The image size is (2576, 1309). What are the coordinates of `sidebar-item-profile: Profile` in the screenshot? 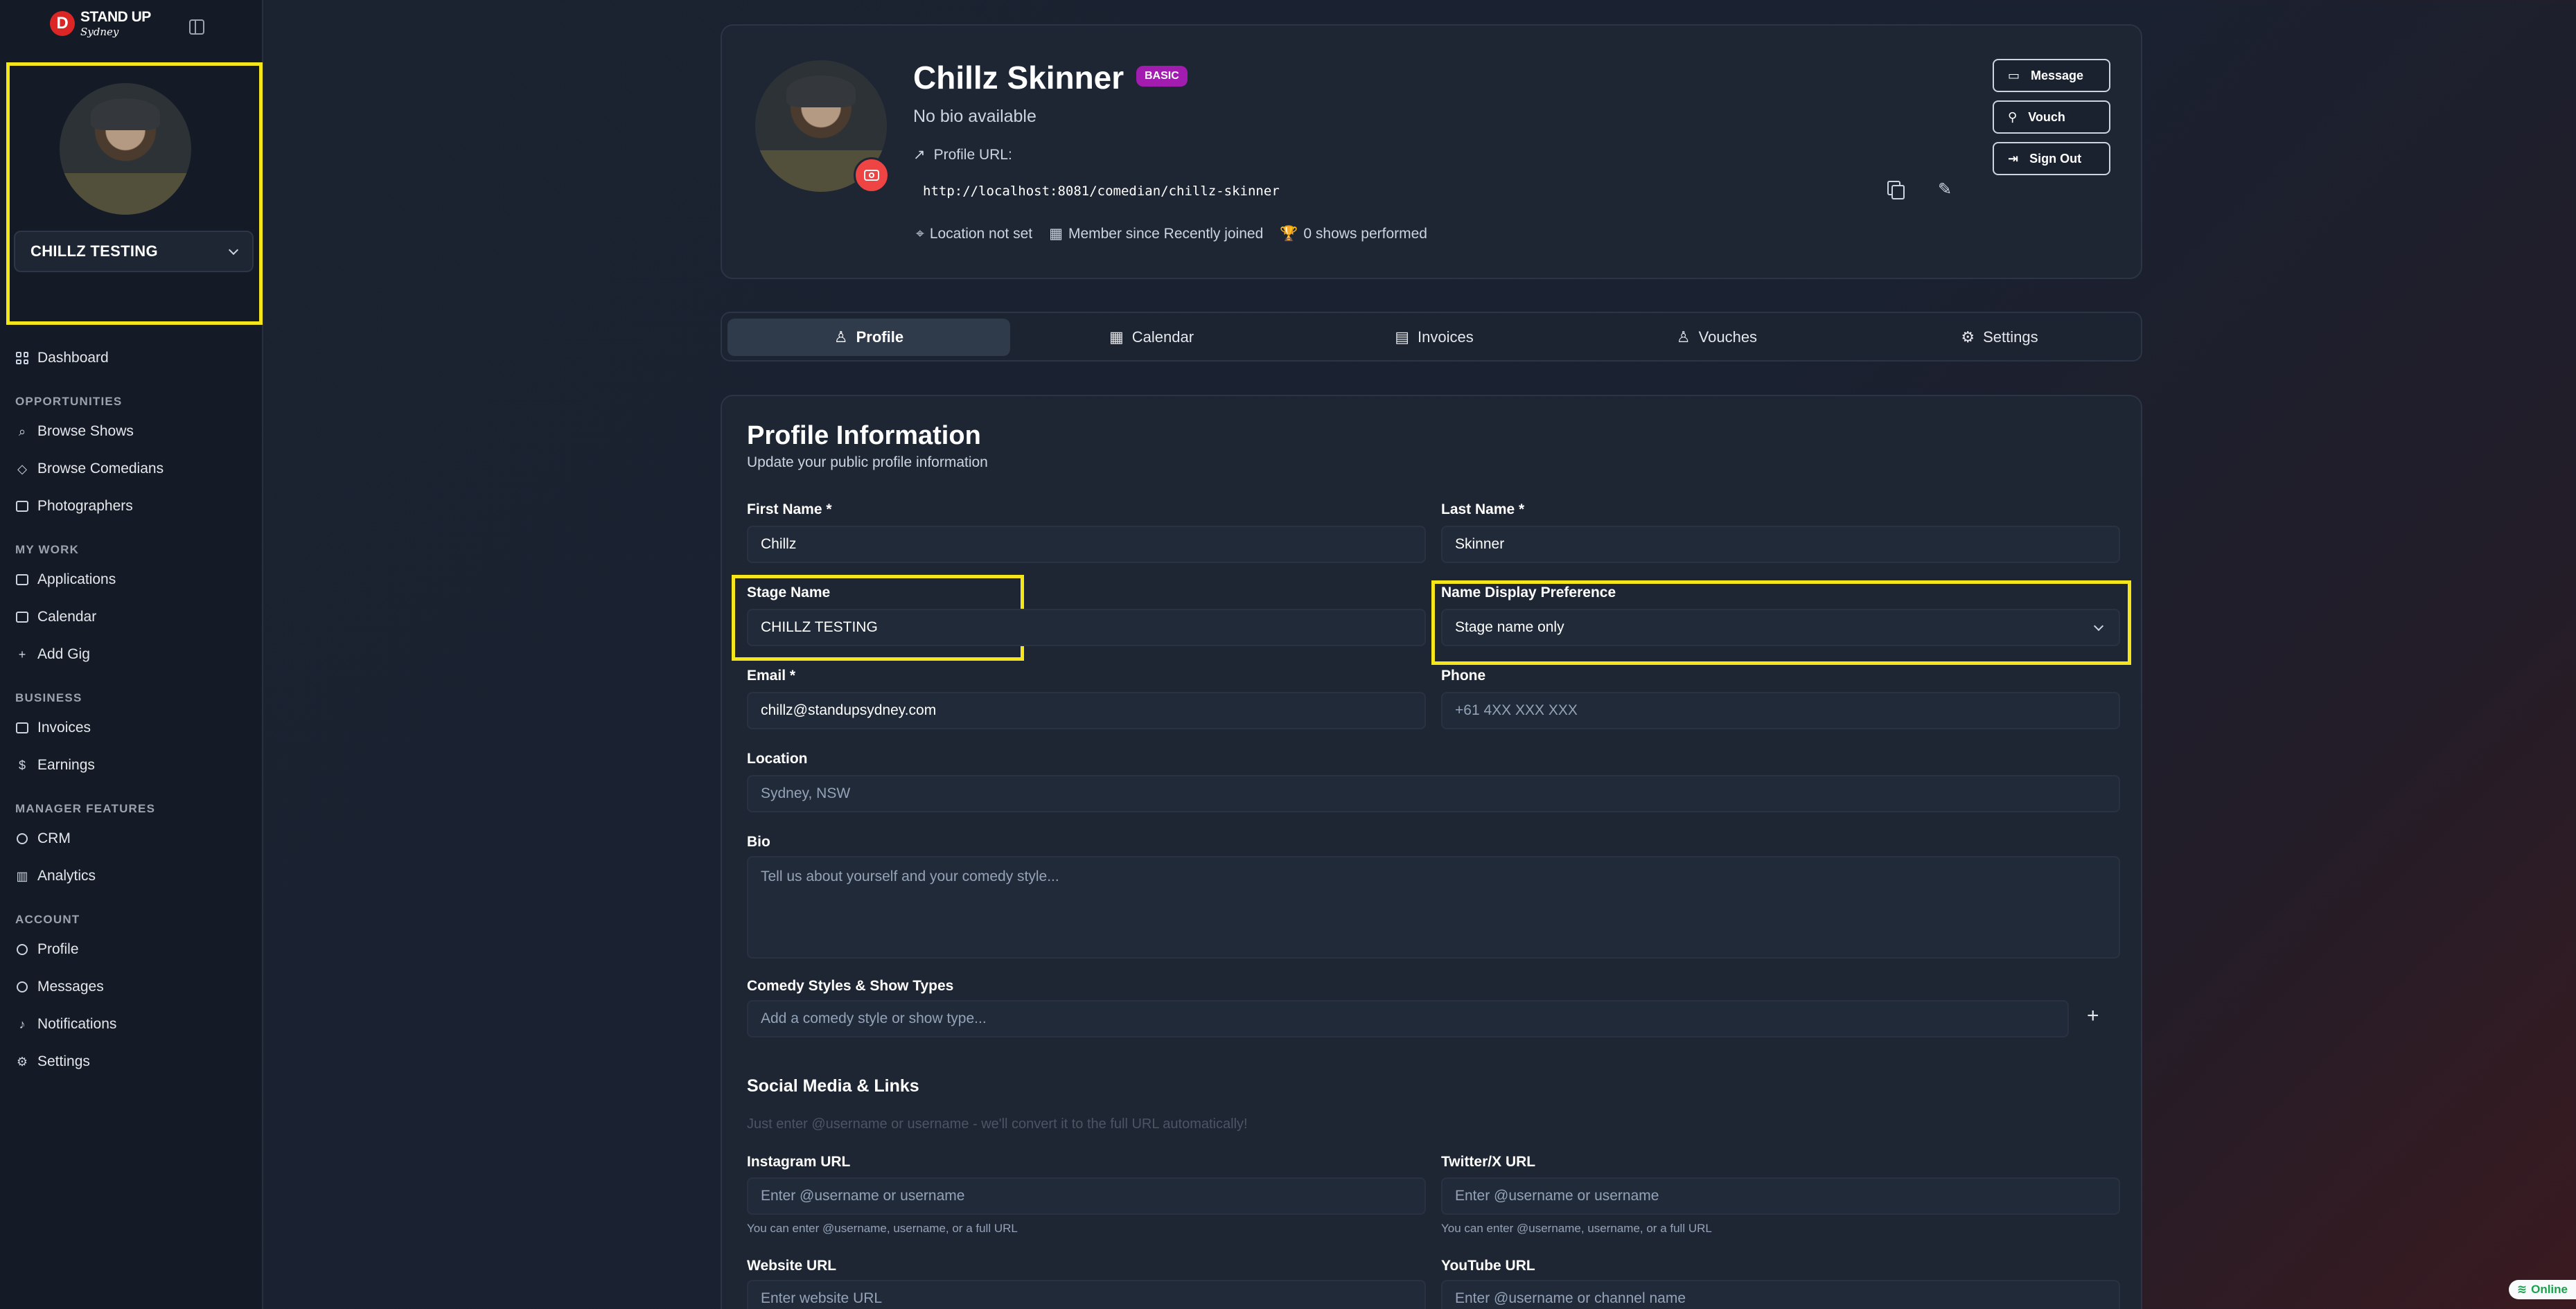 It's located at (131, 949).